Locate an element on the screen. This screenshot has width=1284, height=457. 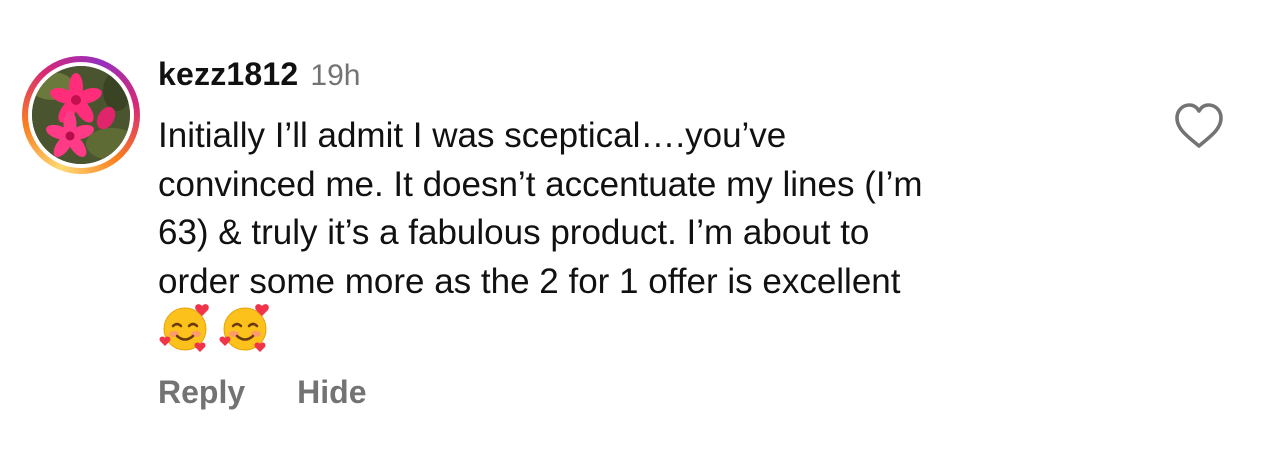
like-button is located at coordinates (1199, 127).